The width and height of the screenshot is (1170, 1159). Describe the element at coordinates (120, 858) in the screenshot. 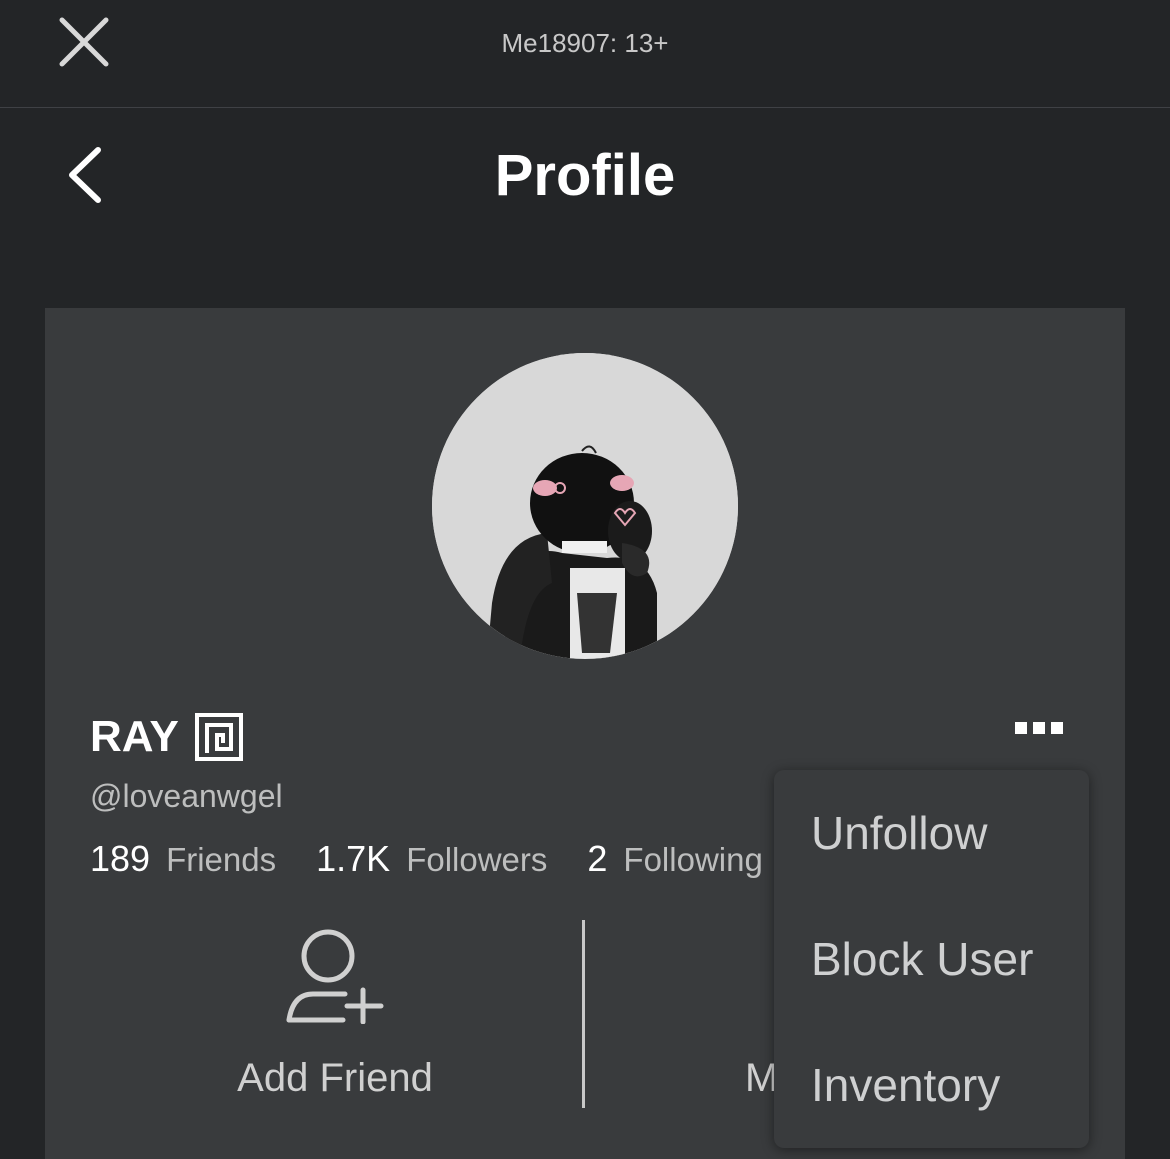

I see `stat-value: 189` at that location.